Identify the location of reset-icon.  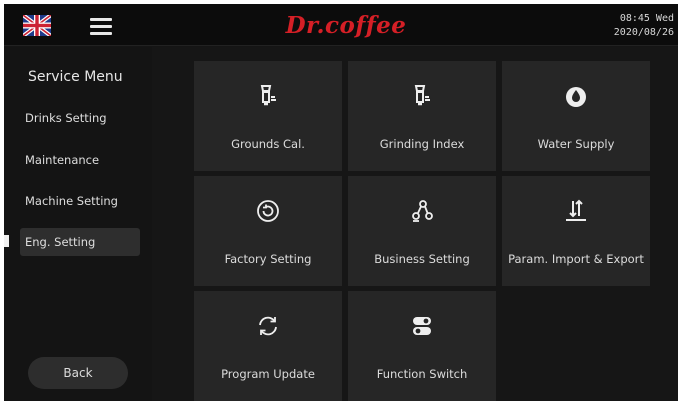
(268, 211).